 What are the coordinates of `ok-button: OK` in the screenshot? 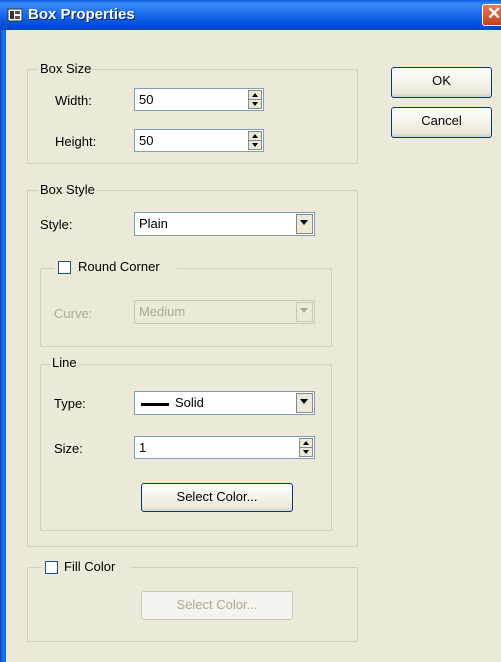 It's located at (441, 82).